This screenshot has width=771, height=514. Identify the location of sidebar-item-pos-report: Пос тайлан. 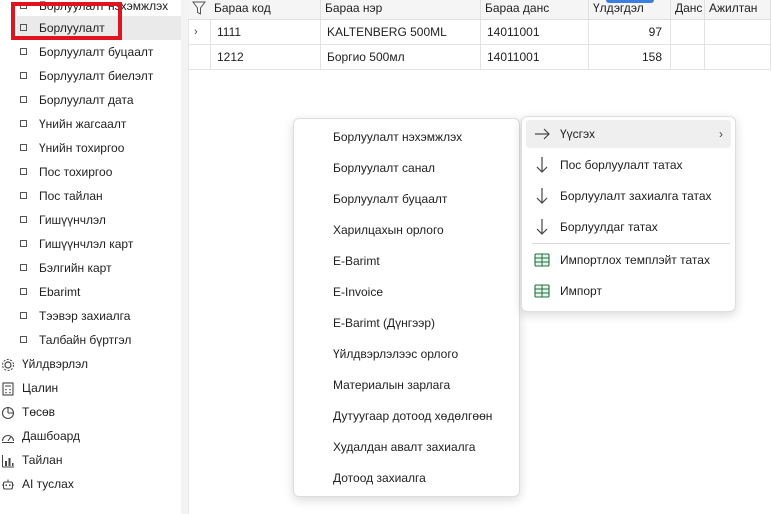
(61, 196).